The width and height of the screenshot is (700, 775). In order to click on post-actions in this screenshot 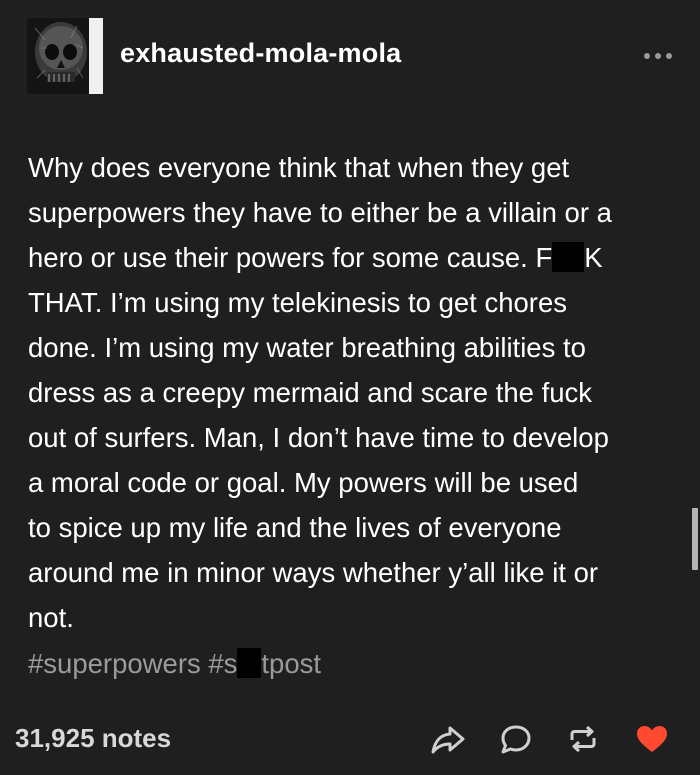, I will do `click(350, 739)`.